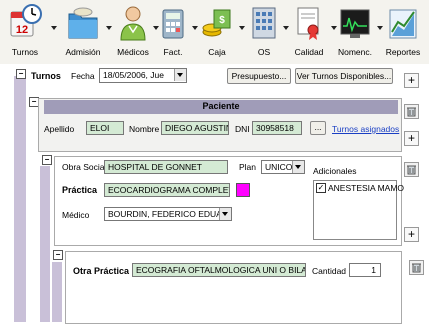 This screenshot has height=324, width=429. I want to click on cantidad-field: 1, so click(365, 270).